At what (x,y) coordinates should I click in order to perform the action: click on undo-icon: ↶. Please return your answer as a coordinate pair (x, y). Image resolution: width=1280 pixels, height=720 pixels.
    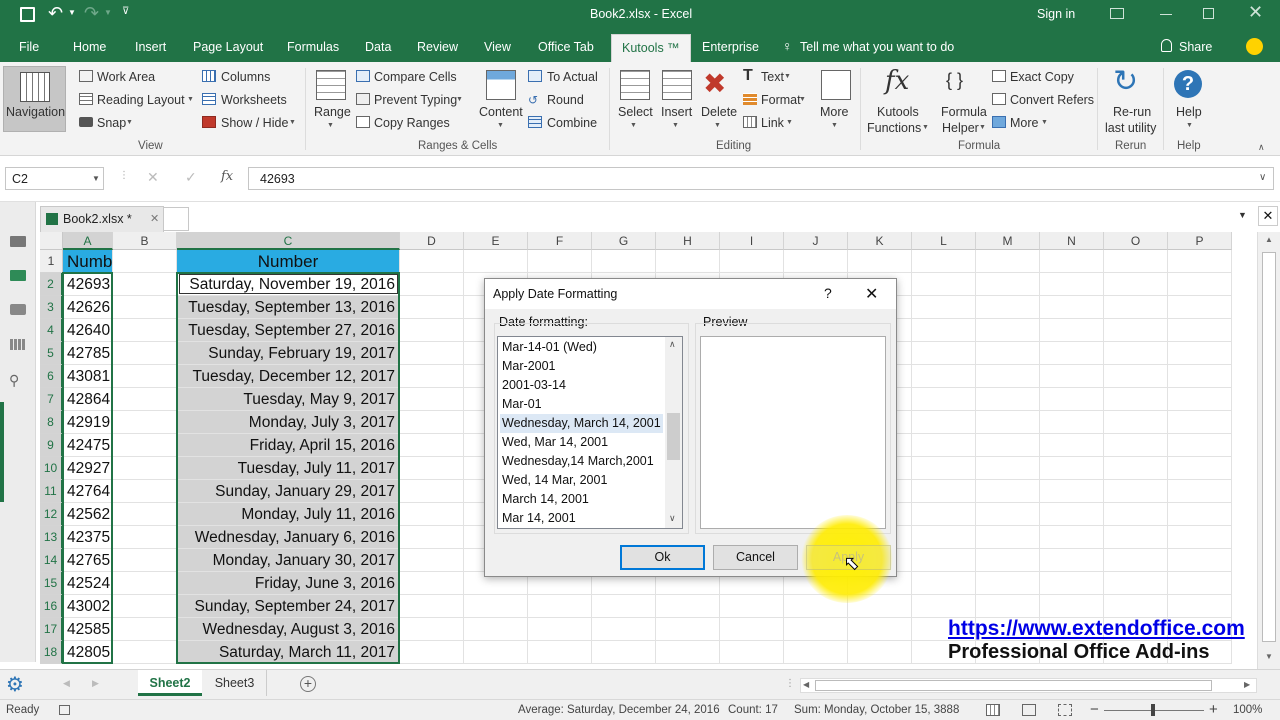
    Looking at the image, I should click on (55, 13).